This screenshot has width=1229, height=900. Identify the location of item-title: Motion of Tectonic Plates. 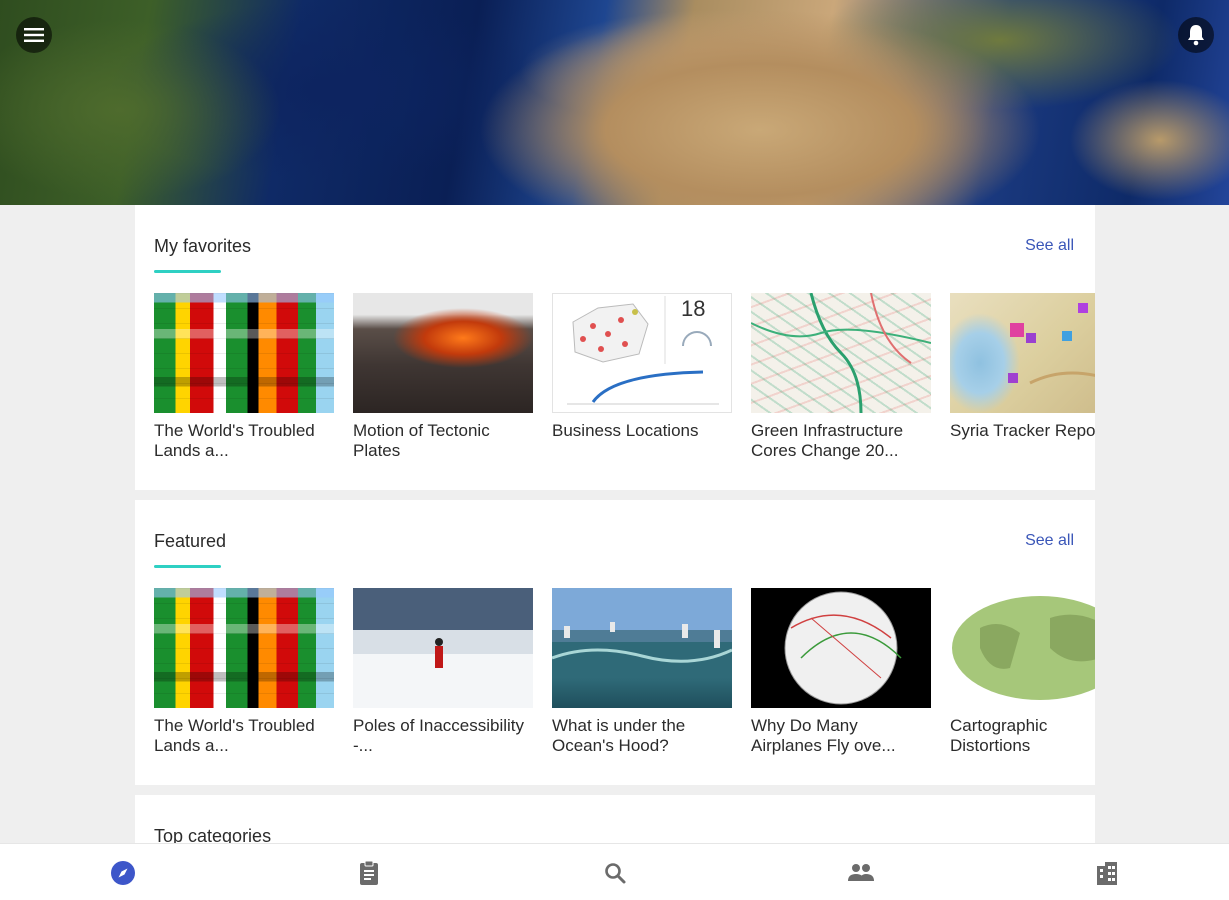
(421, 440).